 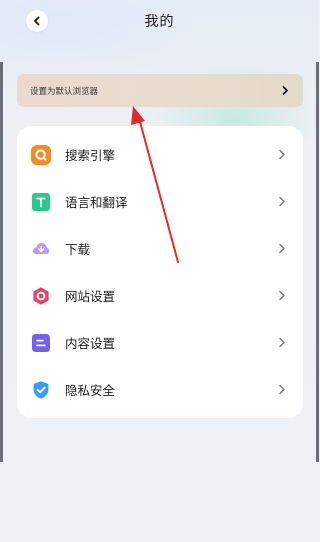 I want to click on menu-item-website-settings: 网站设置, so click(x=160, y=295).